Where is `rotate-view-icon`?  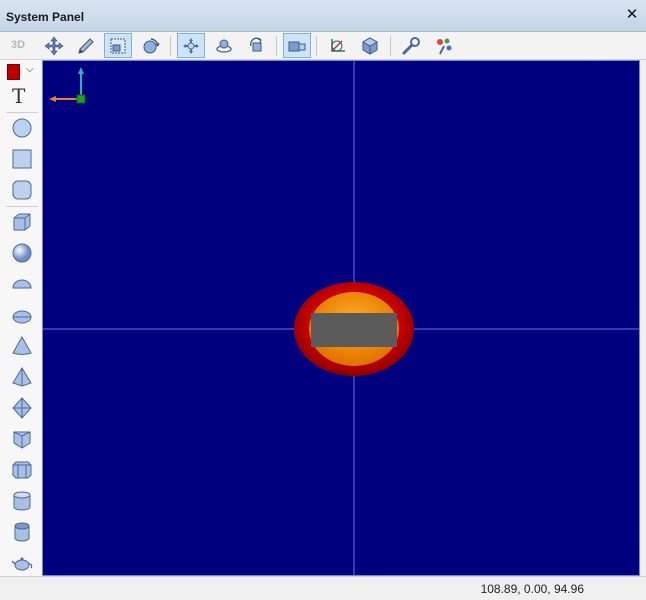
rotate-view-icon is located at coordinates (257, 45).